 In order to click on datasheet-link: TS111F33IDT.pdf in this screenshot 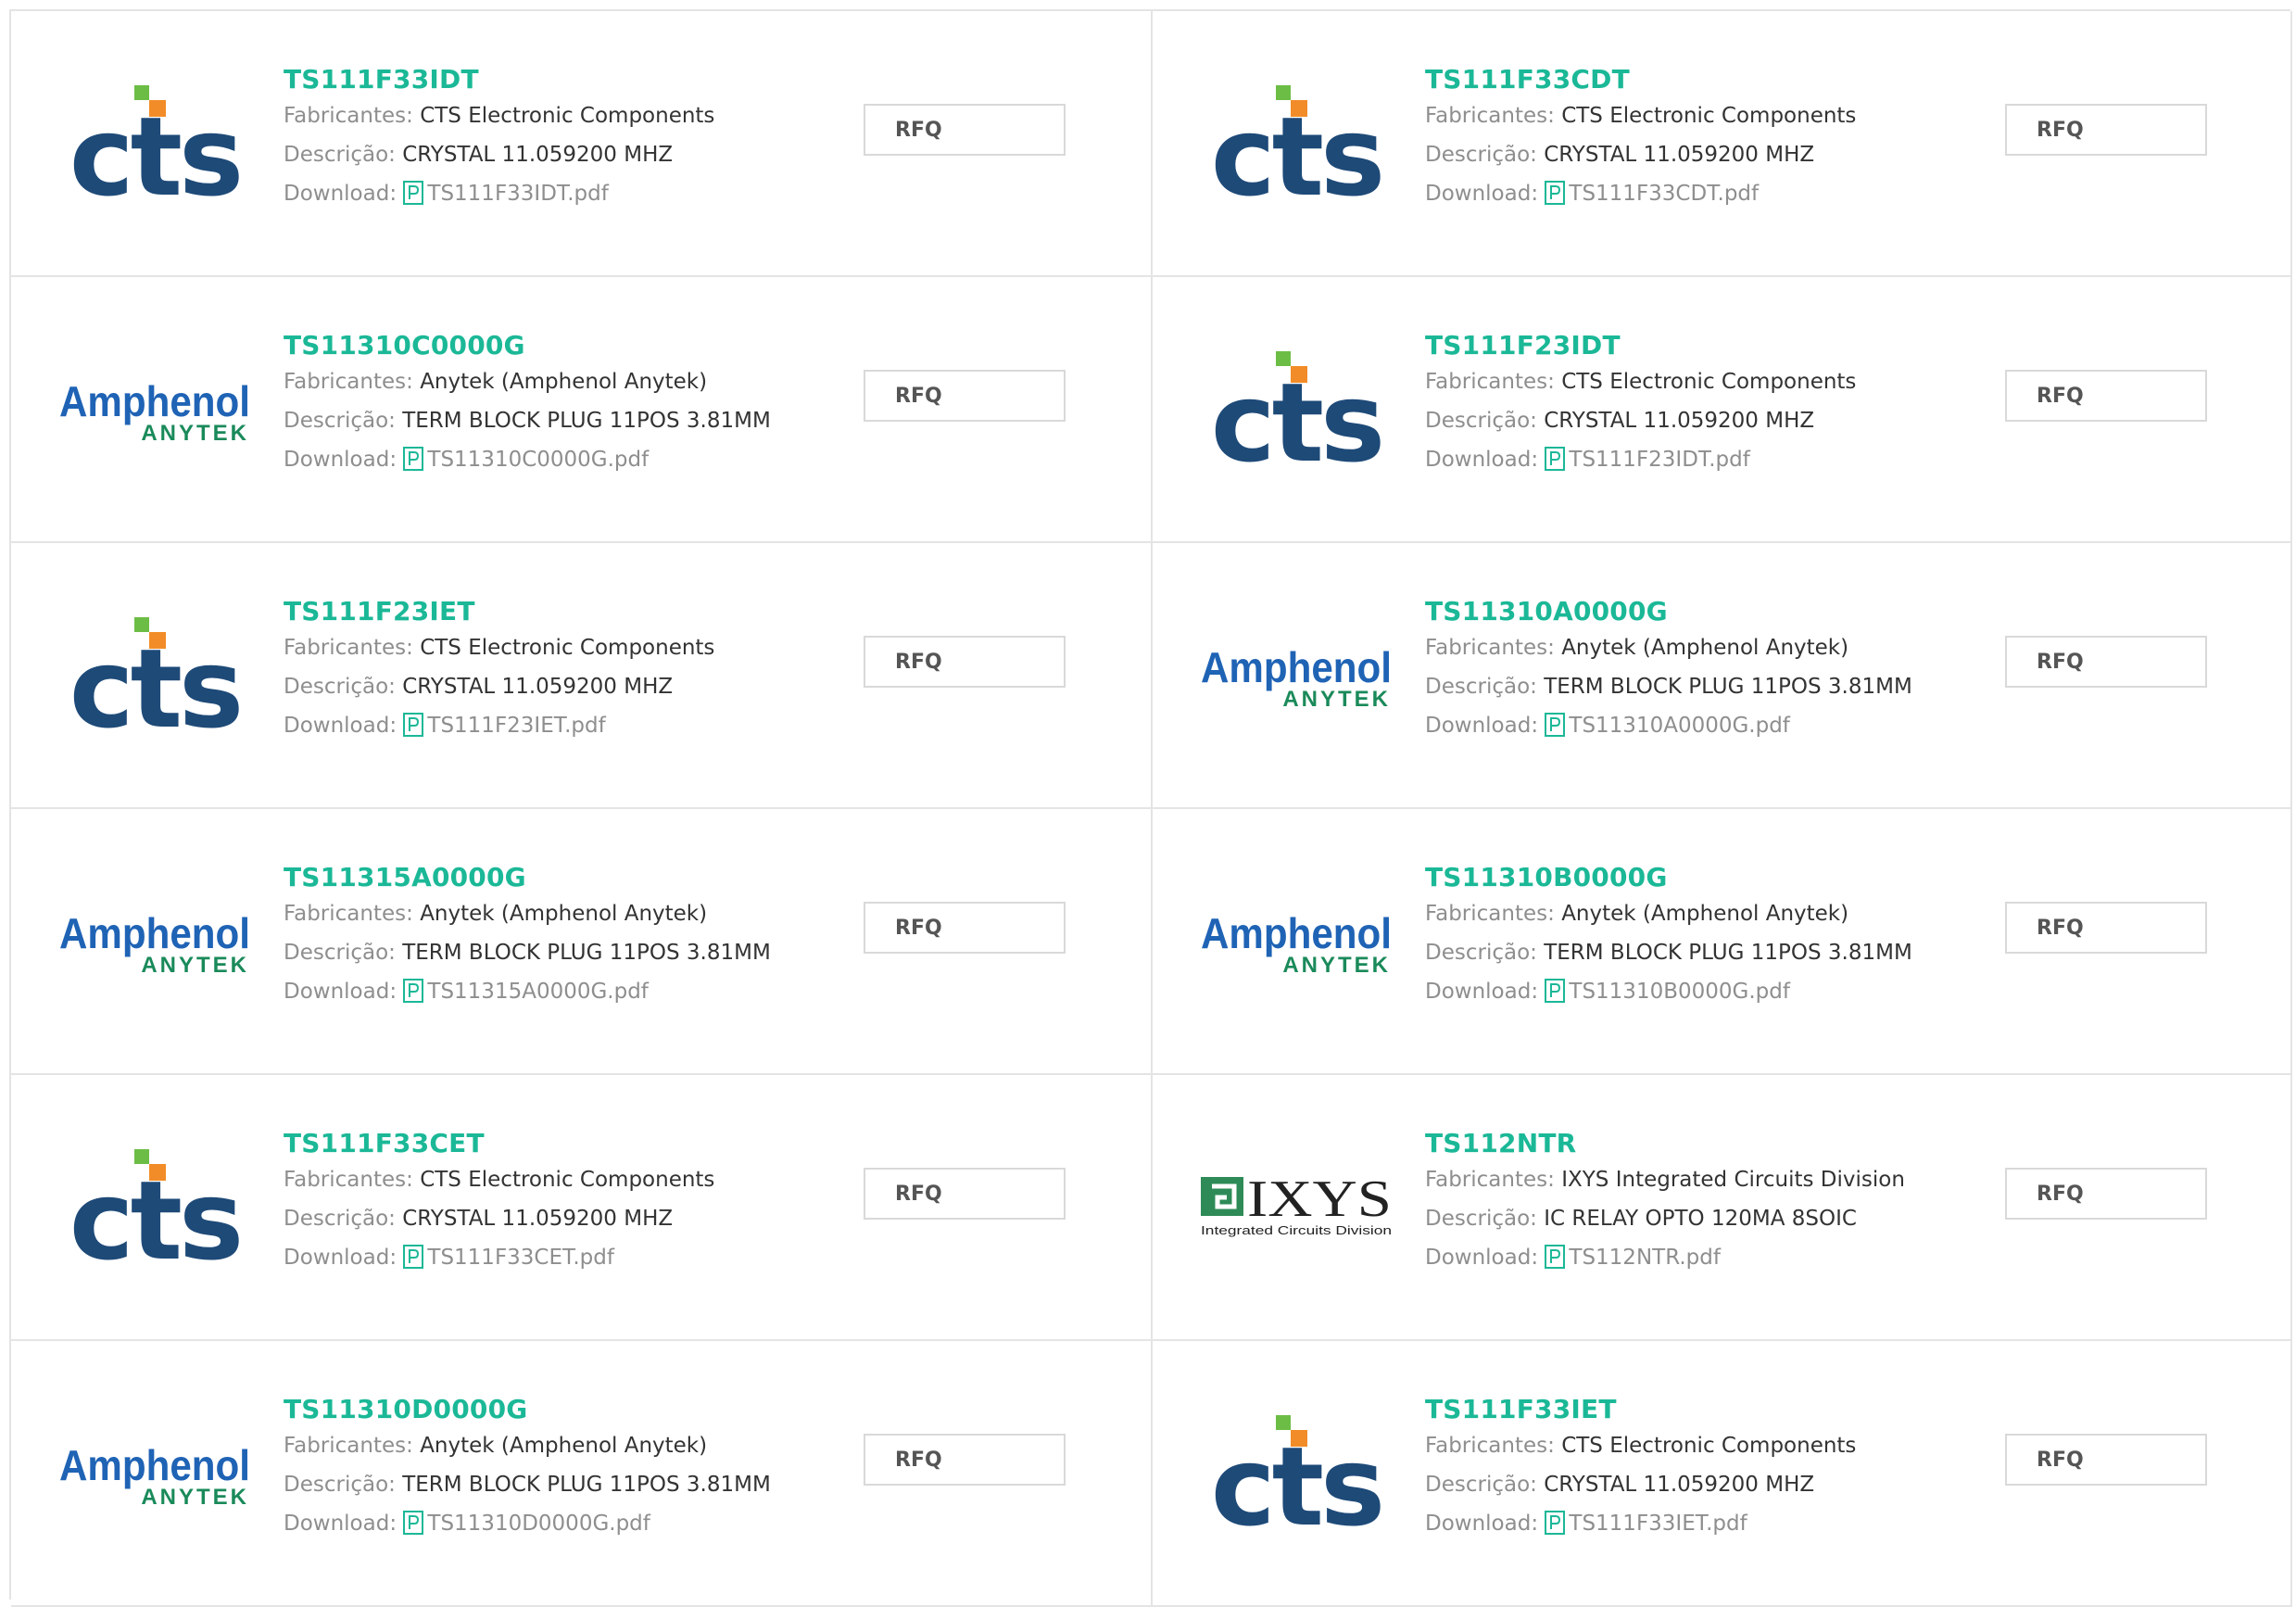, I will do `click(506, 194)`.